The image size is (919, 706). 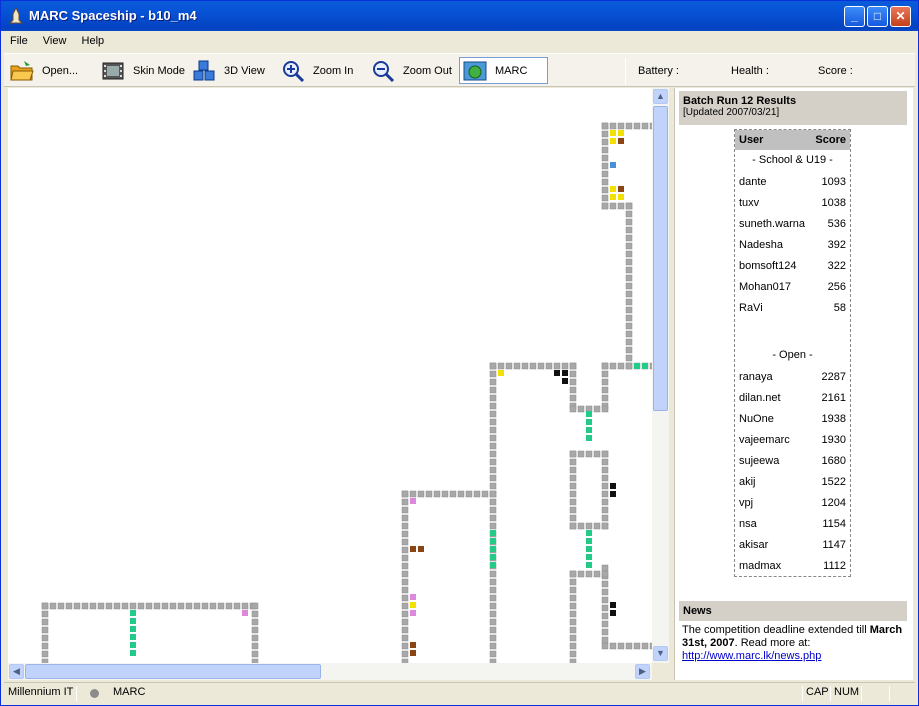 What do you see at coordinates (642, 671) in the screenshot?
I see `scroll-right-icon: ▶` at bounding box center [642, 671].